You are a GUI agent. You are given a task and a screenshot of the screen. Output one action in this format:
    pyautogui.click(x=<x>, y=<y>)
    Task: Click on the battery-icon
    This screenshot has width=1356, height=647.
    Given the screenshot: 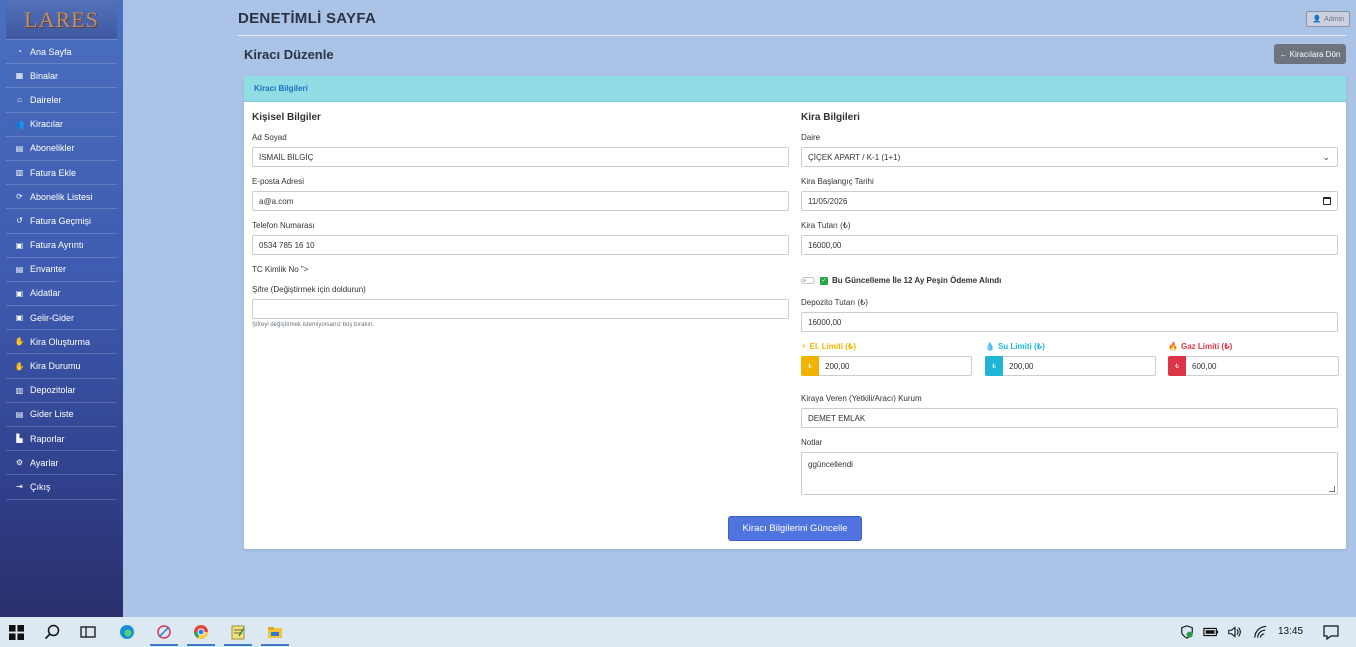 What is the action you would take?
    pyautogui.click(x=1211, y=633)
    